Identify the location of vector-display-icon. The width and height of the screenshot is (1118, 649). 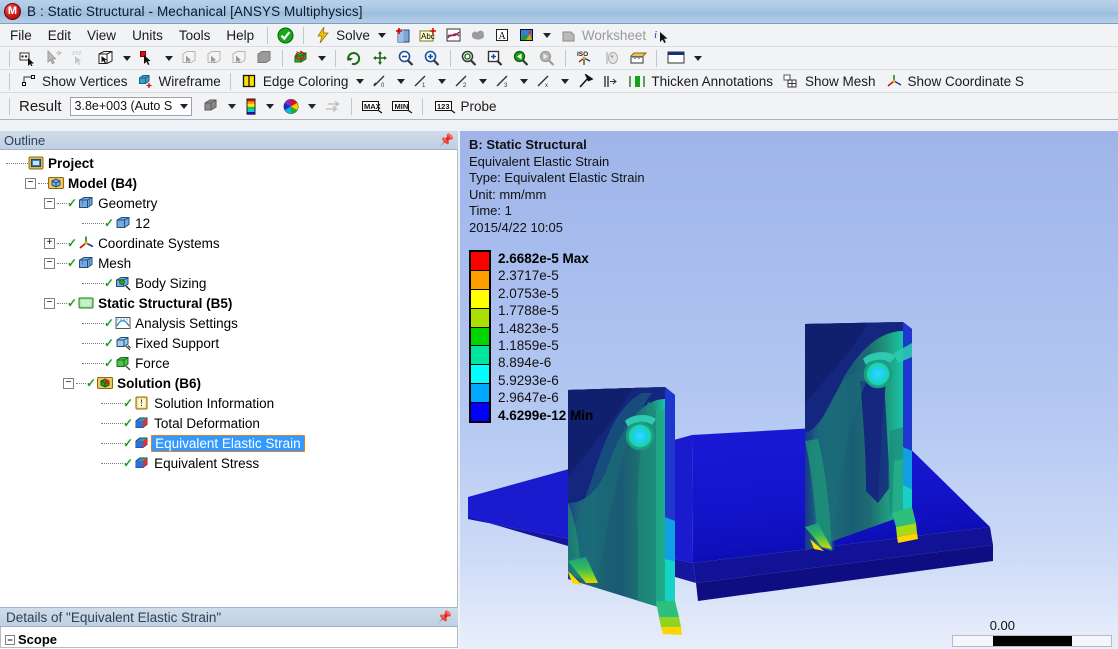
(610, 81).